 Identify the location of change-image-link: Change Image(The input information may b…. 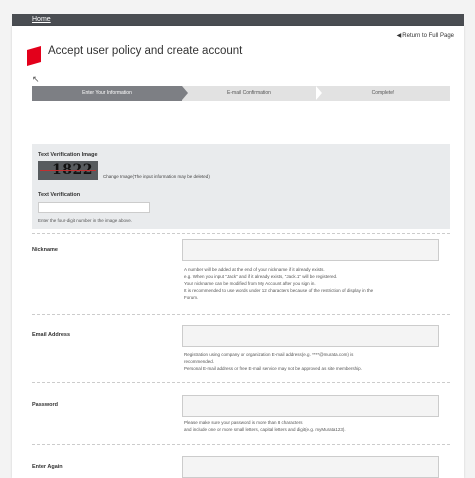
(156, 176).